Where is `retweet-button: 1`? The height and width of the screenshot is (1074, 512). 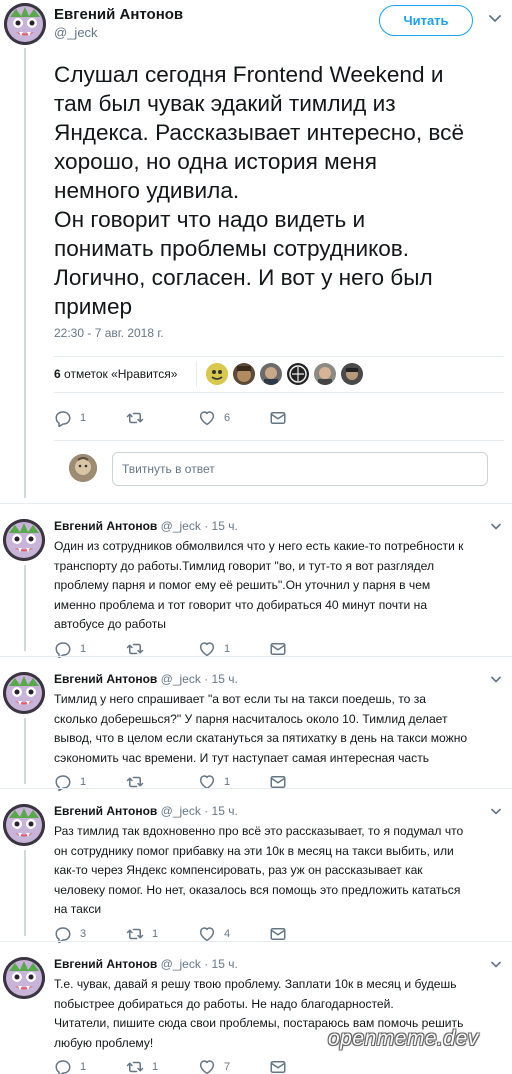
retweet-button: 1 is located at coordinates (142, 1065).